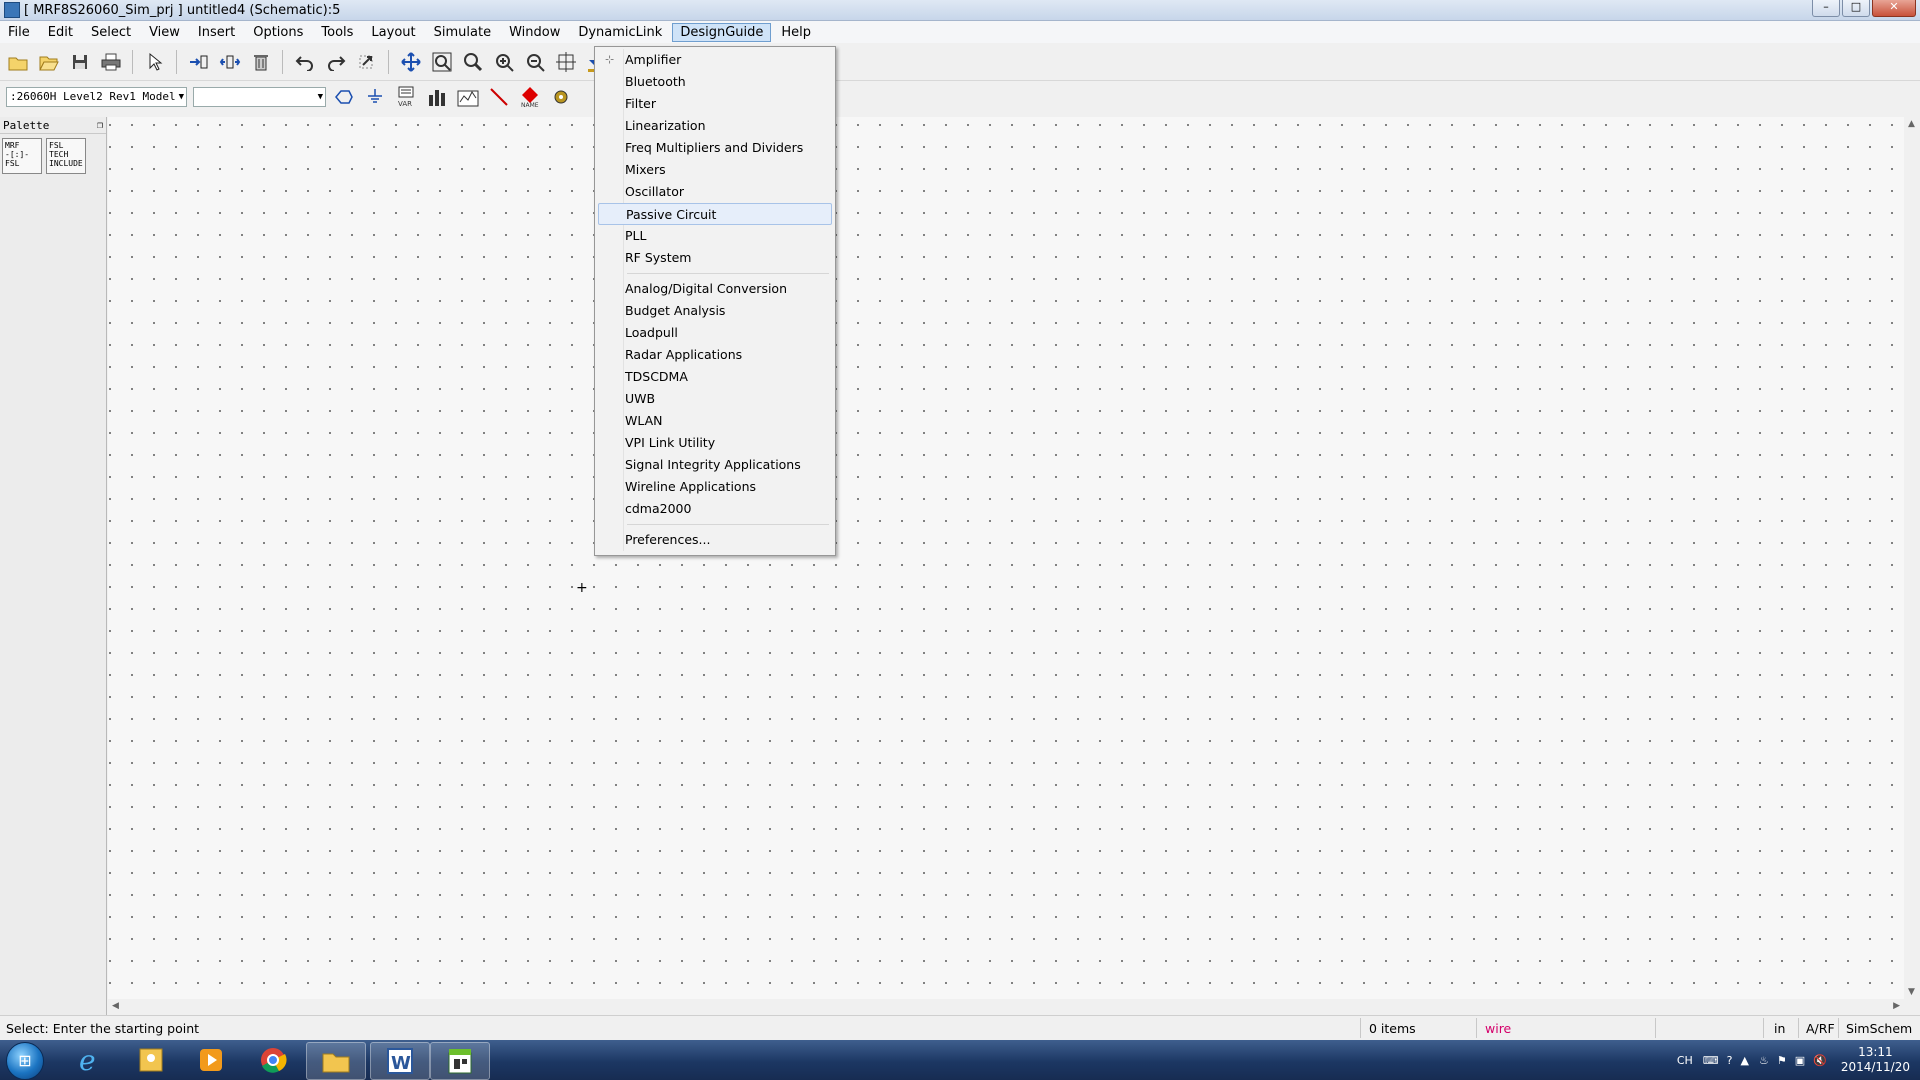 The width and height of the screenshot is (1920, 1080). I want to click on move-icon, so click(411, 62).